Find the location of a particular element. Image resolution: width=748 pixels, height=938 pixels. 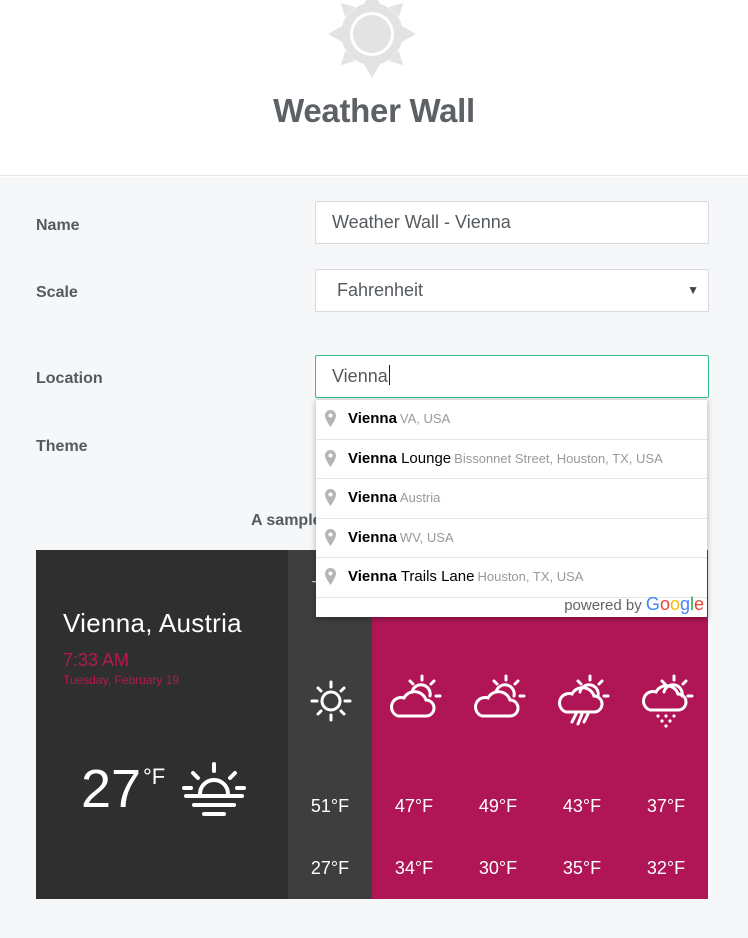

current-date: Tuesday, February 19 is located at coordinates (121, 680).